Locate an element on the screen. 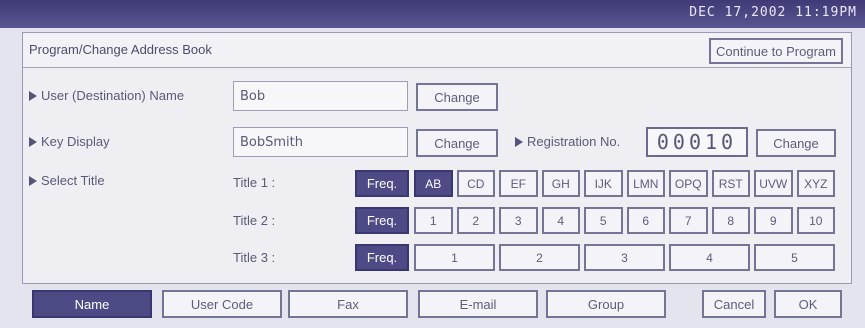 The width and height of the screenshot is (865, 328). title-1-key-cd: CD is located at coordinates (475, 183).